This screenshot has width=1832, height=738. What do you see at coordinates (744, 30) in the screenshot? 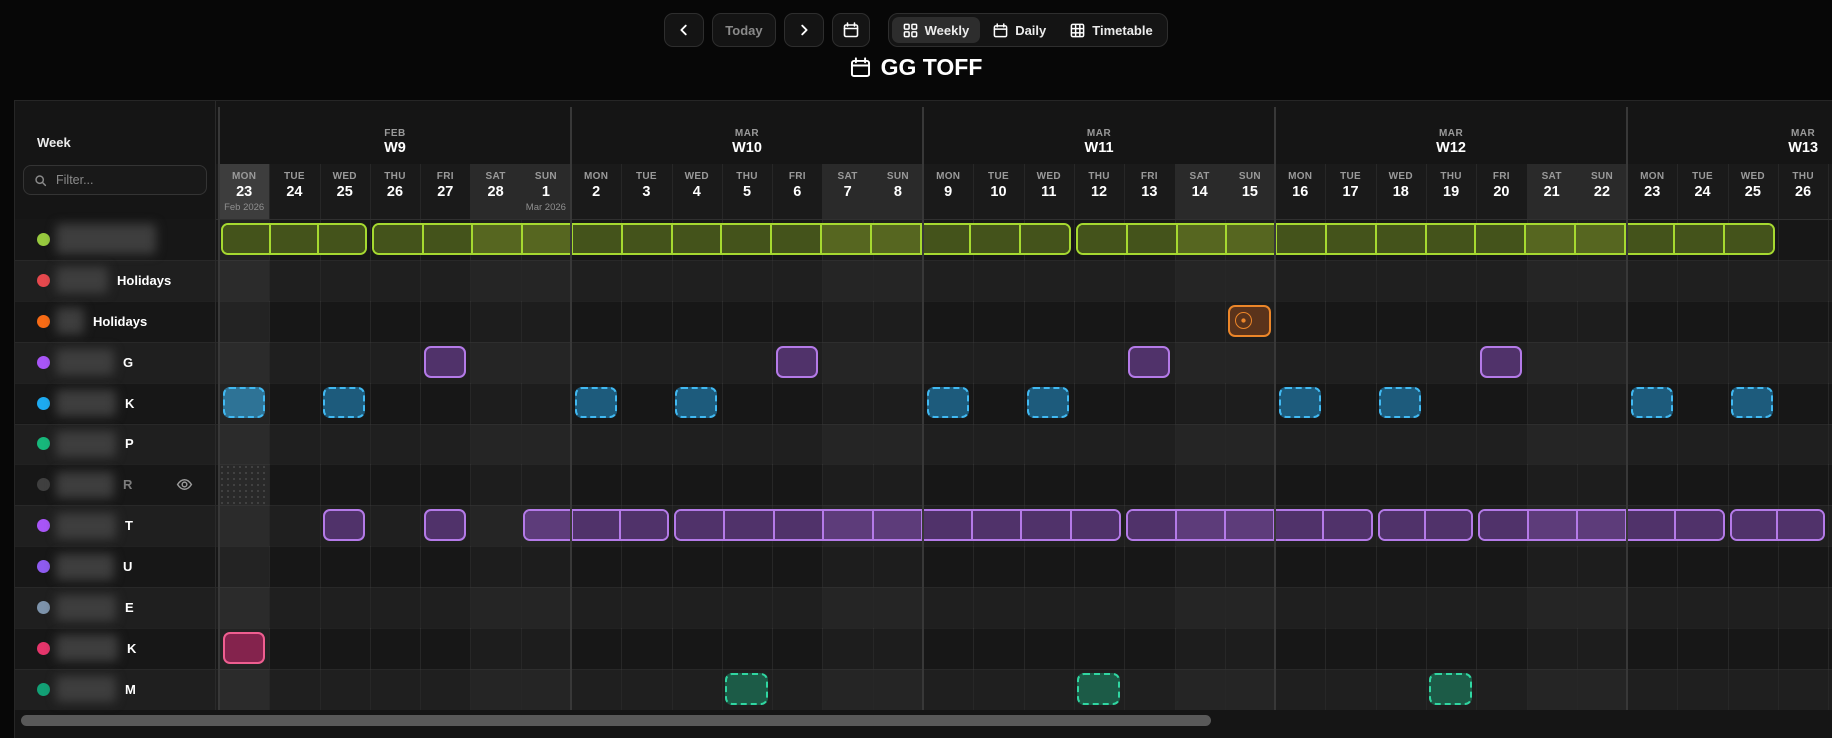
I see `today-button: Today` at bounding box center [744, 30].